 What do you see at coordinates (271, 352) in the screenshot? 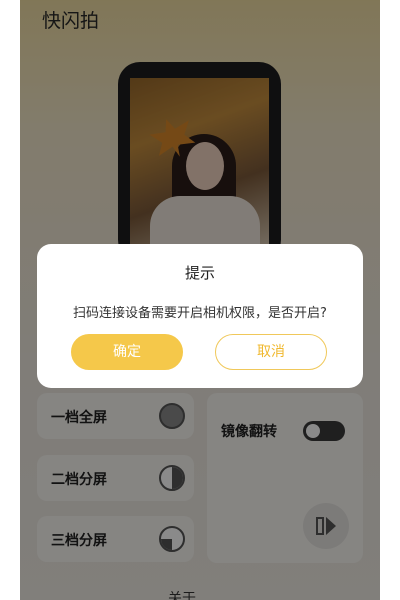
I see `cancel-button: 取消` at bounding box center [271, 352].